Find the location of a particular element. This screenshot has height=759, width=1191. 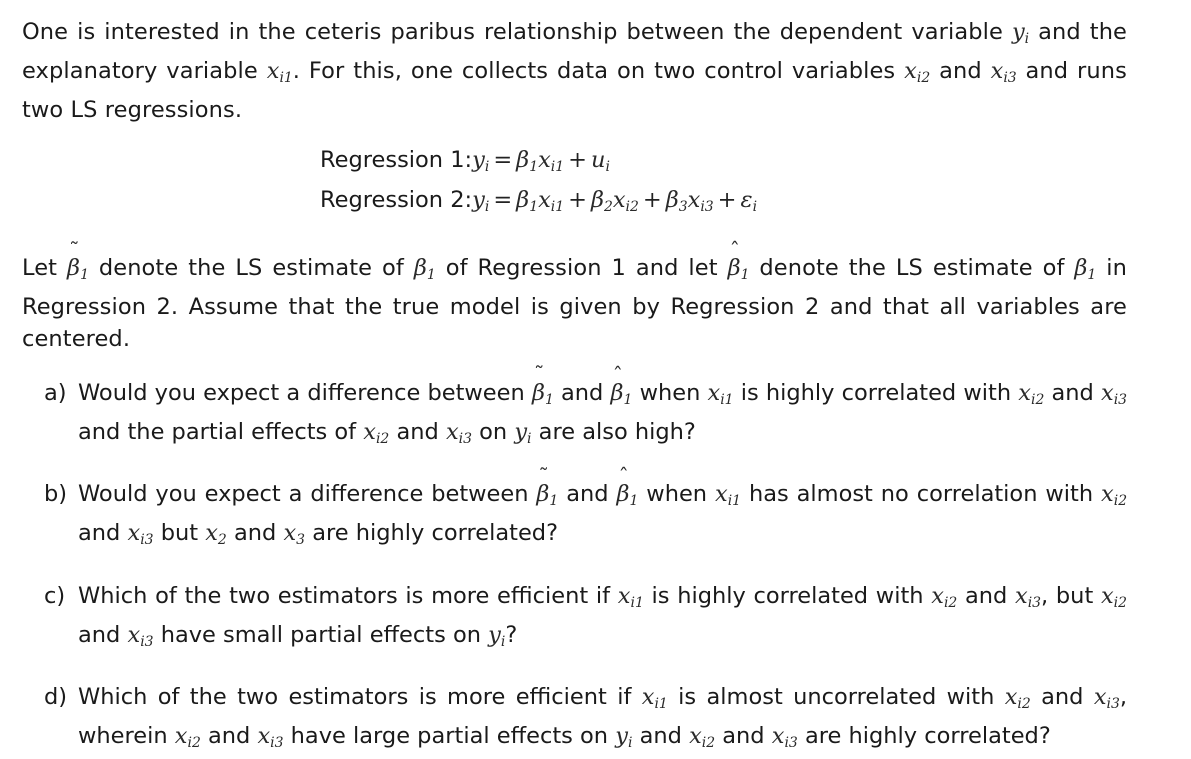

math-beta-1-a: β1 is located at coordinates (424, 269).